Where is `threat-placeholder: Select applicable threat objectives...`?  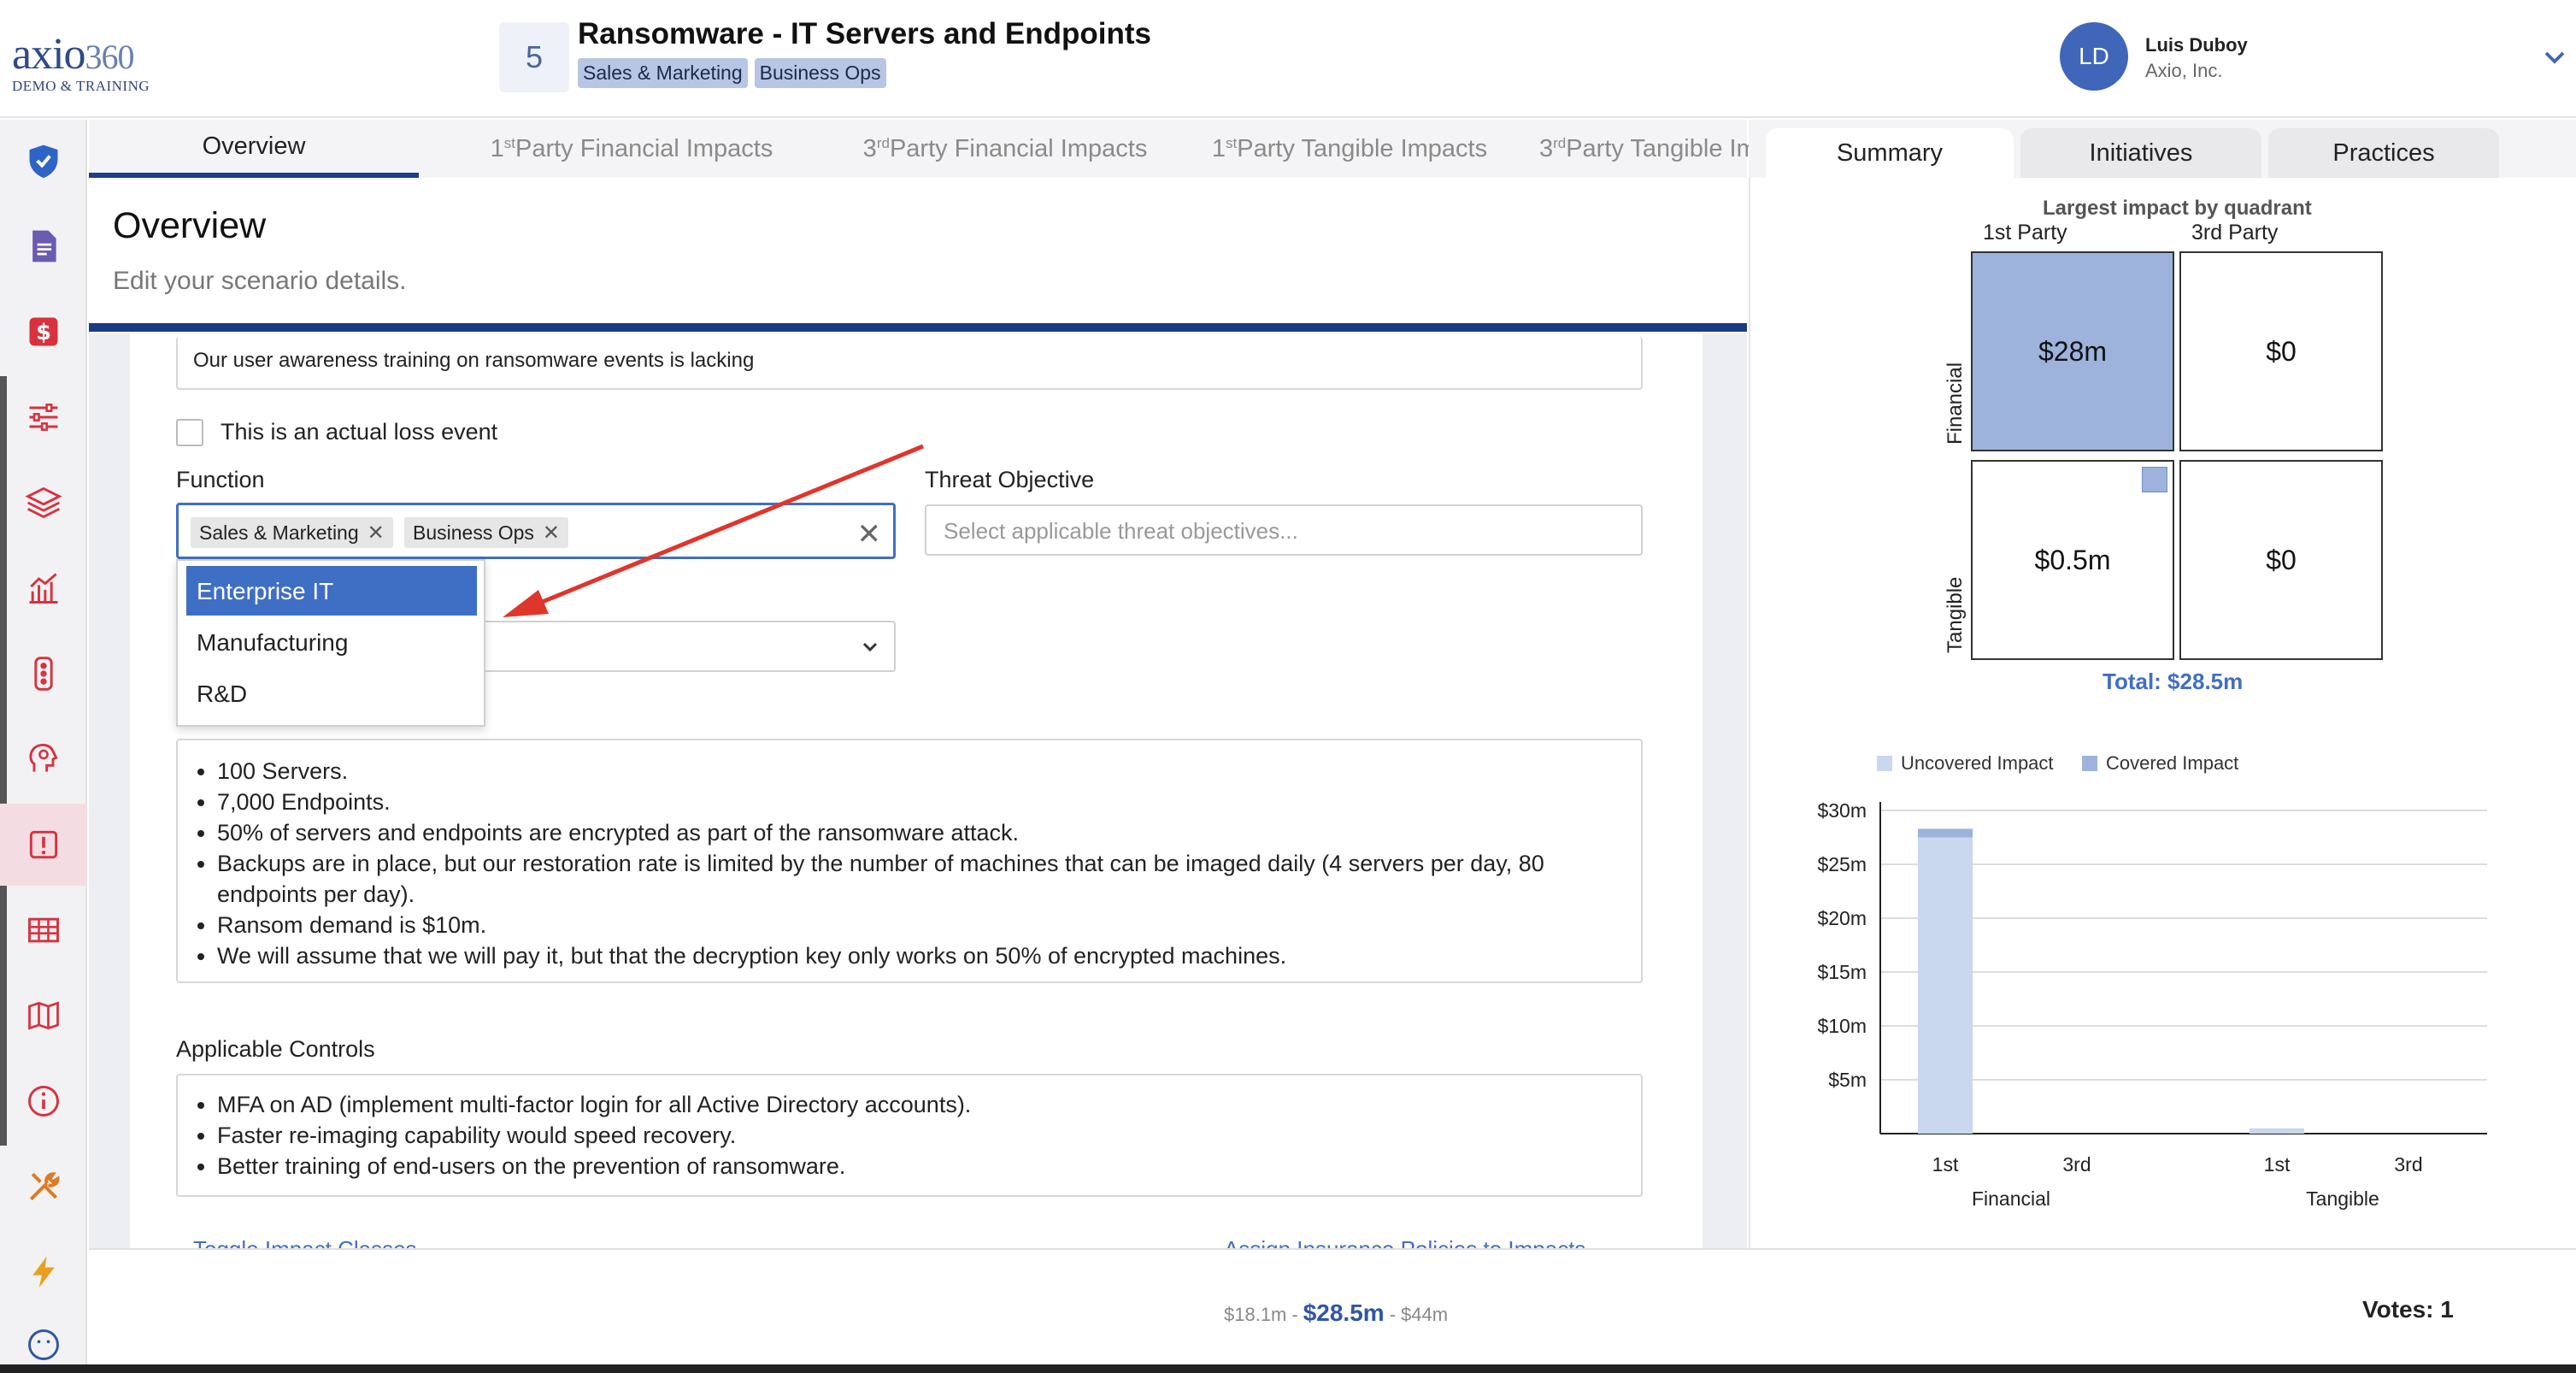 threat-placeholder: Select applicable threat objectives... is located at coordinates (1121, 531).